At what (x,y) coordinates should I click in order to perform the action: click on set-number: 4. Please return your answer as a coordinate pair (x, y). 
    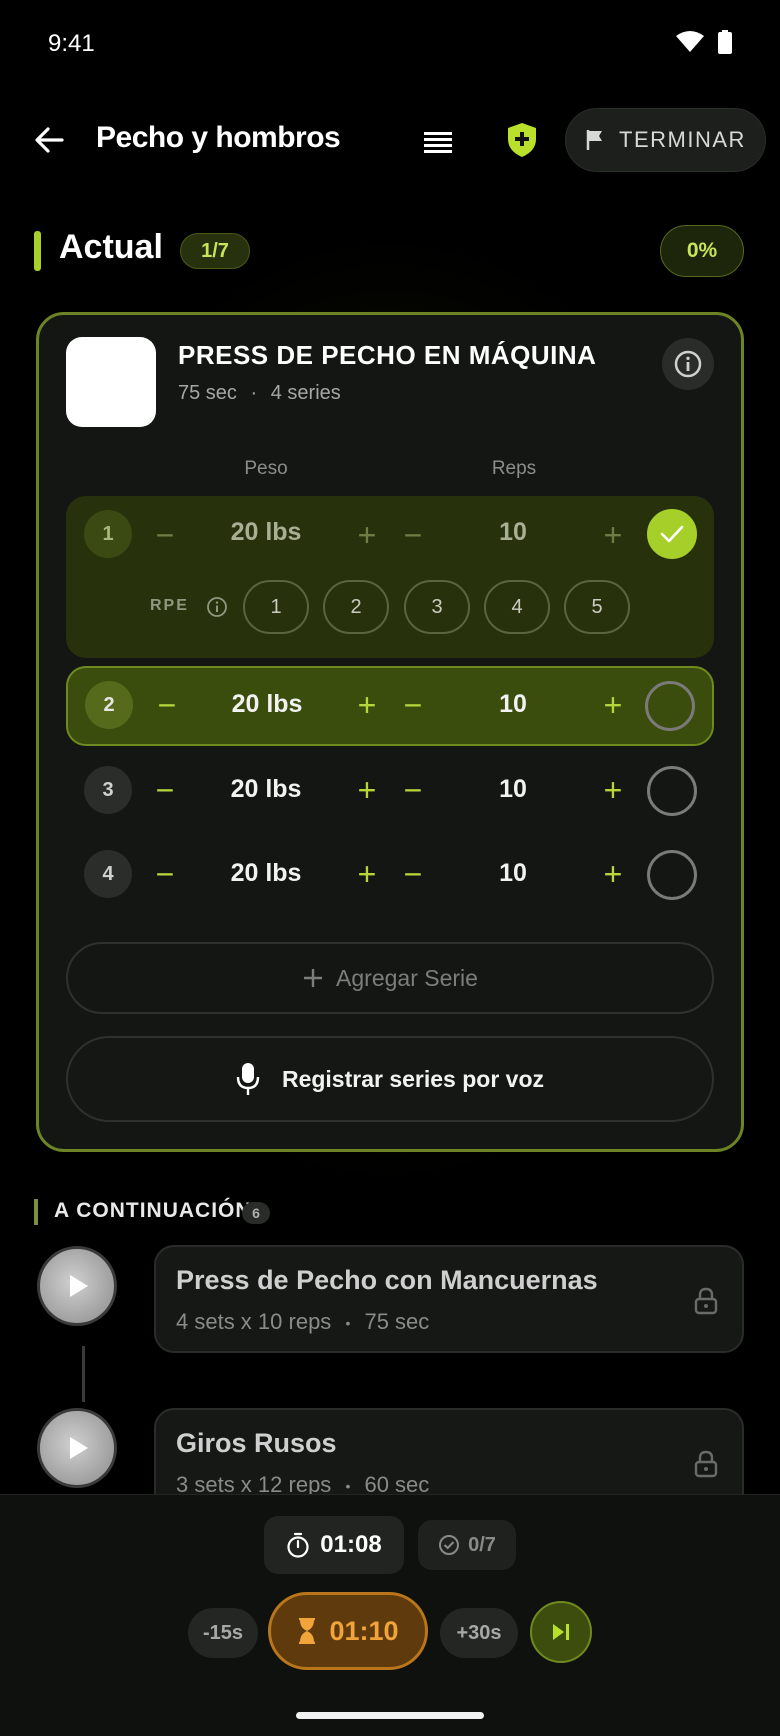
    Looking at the image, I should click on (108, 874).